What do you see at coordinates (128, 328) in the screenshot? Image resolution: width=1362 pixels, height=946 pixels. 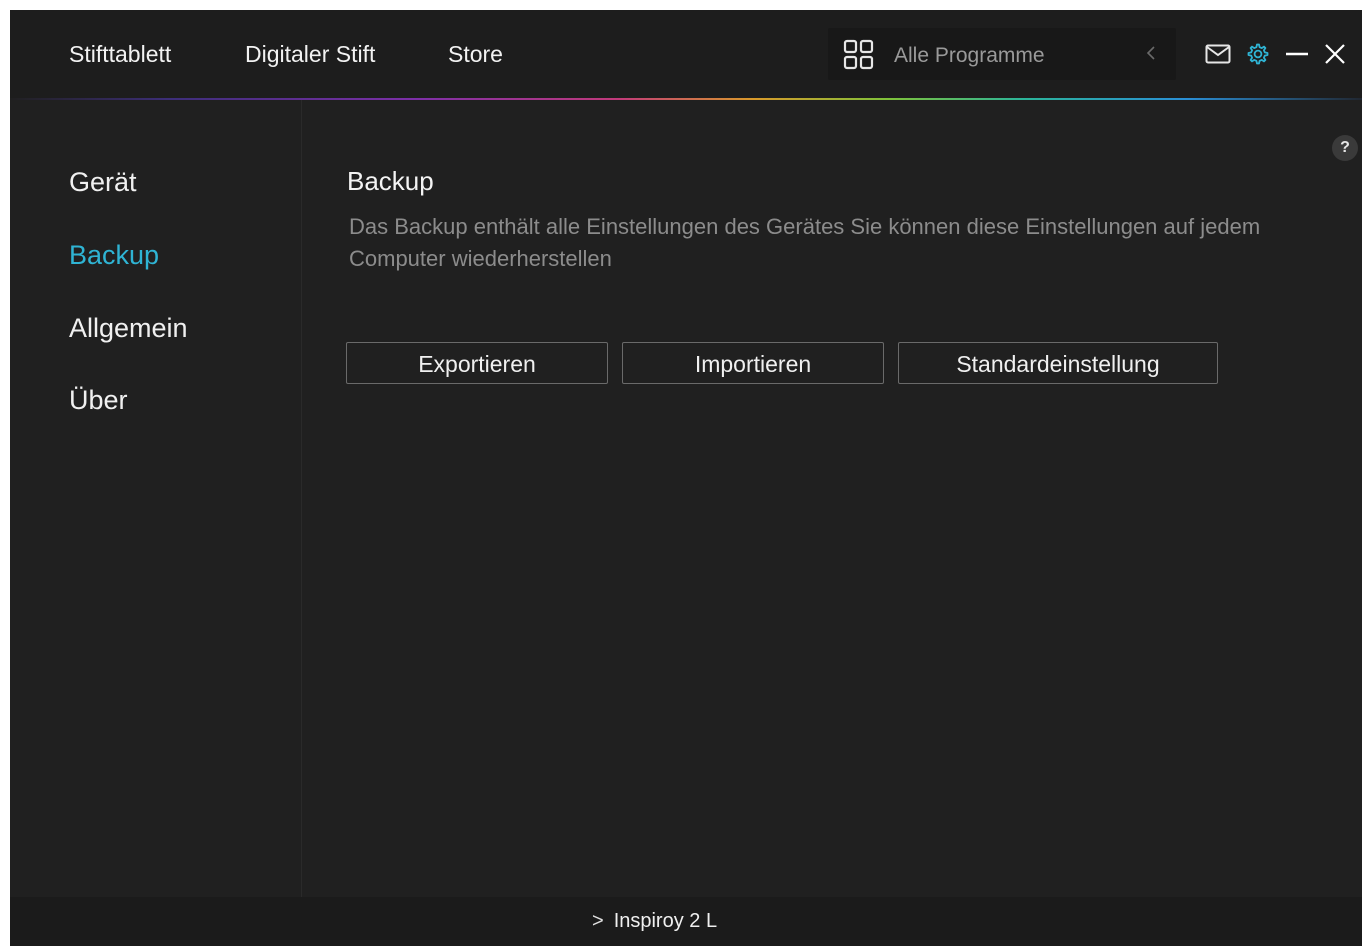 I see `sidebar-item-allgemein: Allgemein` at bounding box center [128, 328].